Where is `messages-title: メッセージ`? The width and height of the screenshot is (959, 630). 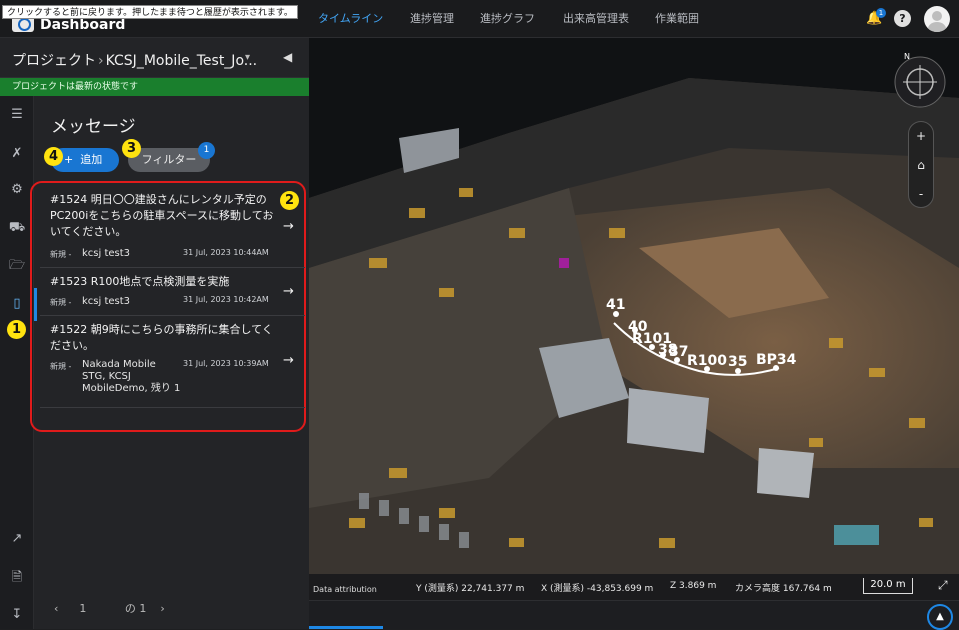 messages-title: メッセージ is located at coordinates (93, 127).